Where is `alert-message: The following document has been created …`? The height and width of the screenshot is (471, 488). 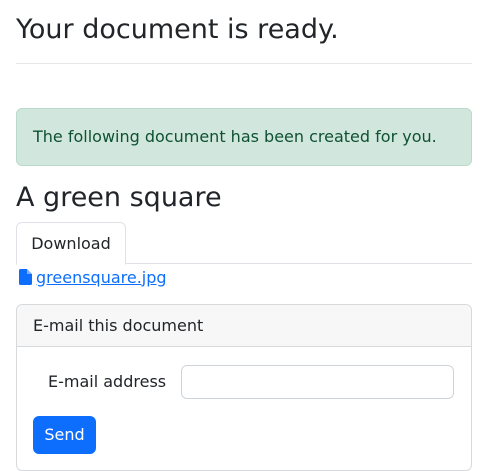
alert-message: The following document has been created … is located at coordinates (235, 136).